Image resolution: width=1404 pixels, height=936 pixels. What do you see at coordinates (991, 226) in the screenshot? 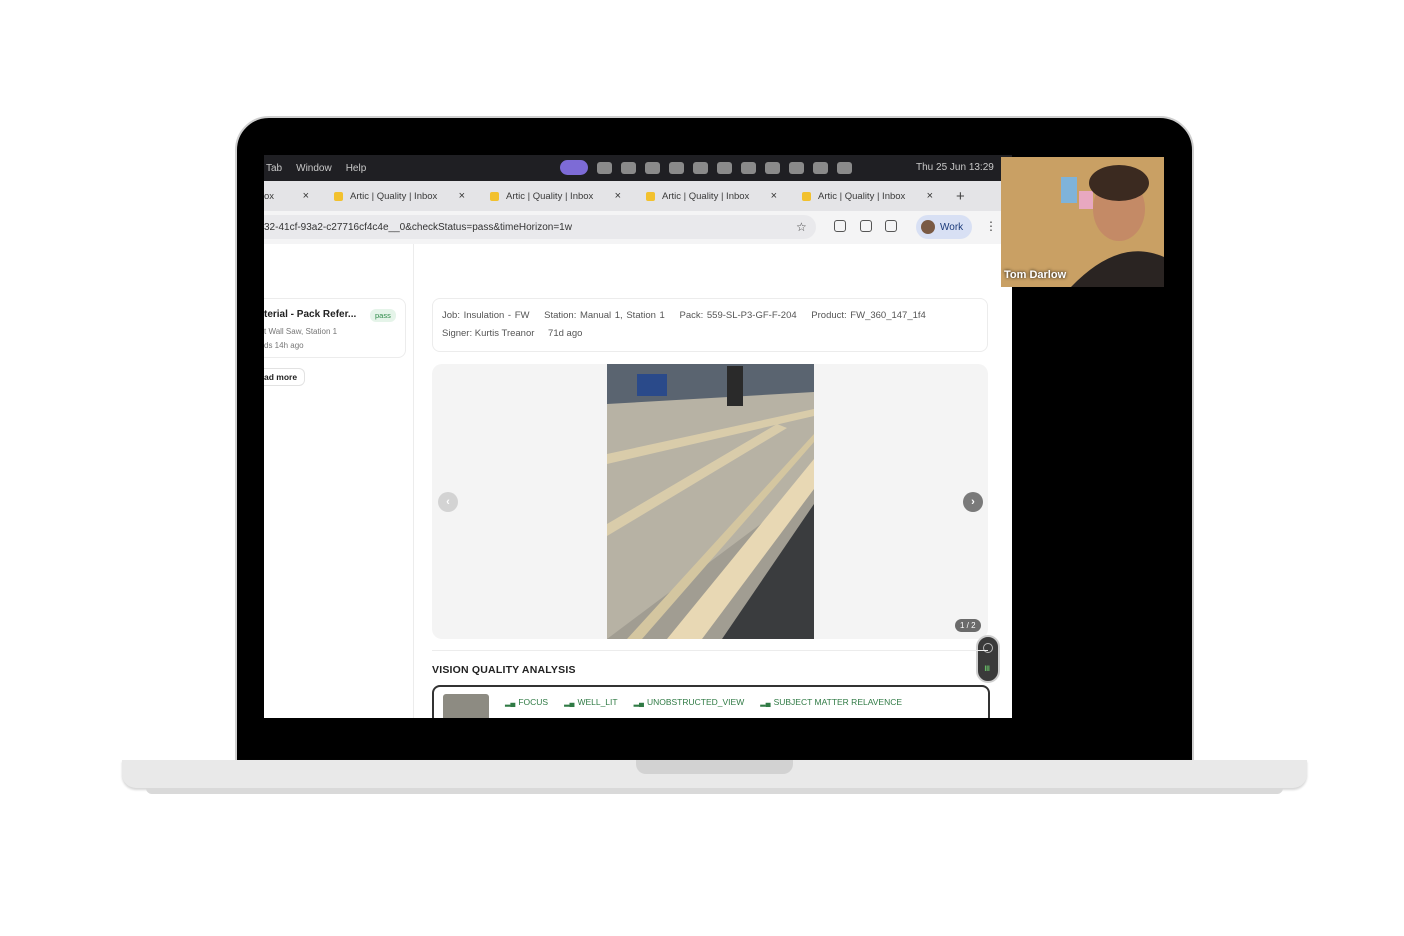
I see `more-menu-icon: ⋮` at bounding box center [991, 226].